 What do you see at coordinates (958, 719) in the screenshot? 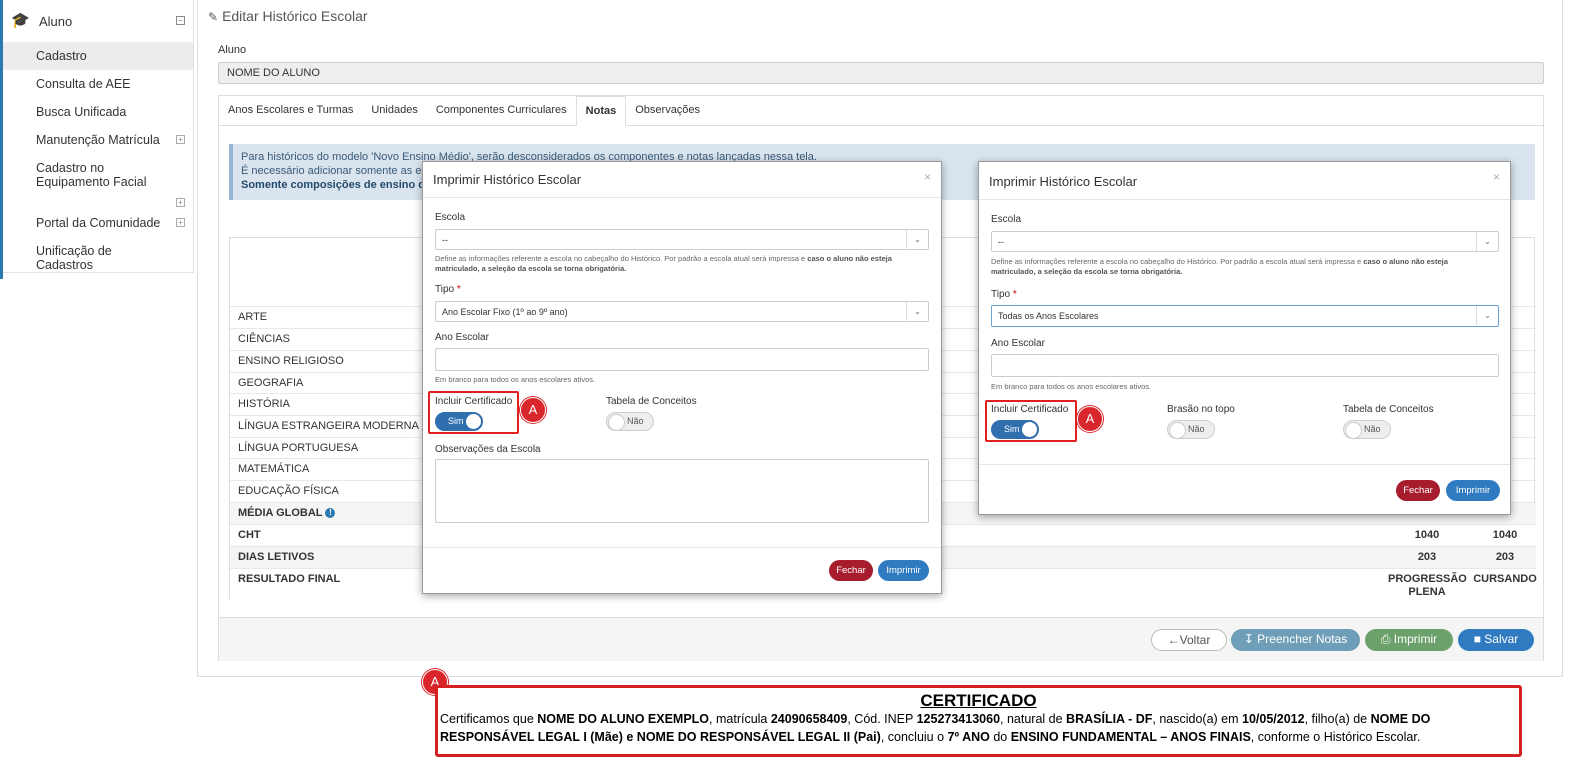
I see `cert-inep: 125273413060` at bounding box center [958, 719].